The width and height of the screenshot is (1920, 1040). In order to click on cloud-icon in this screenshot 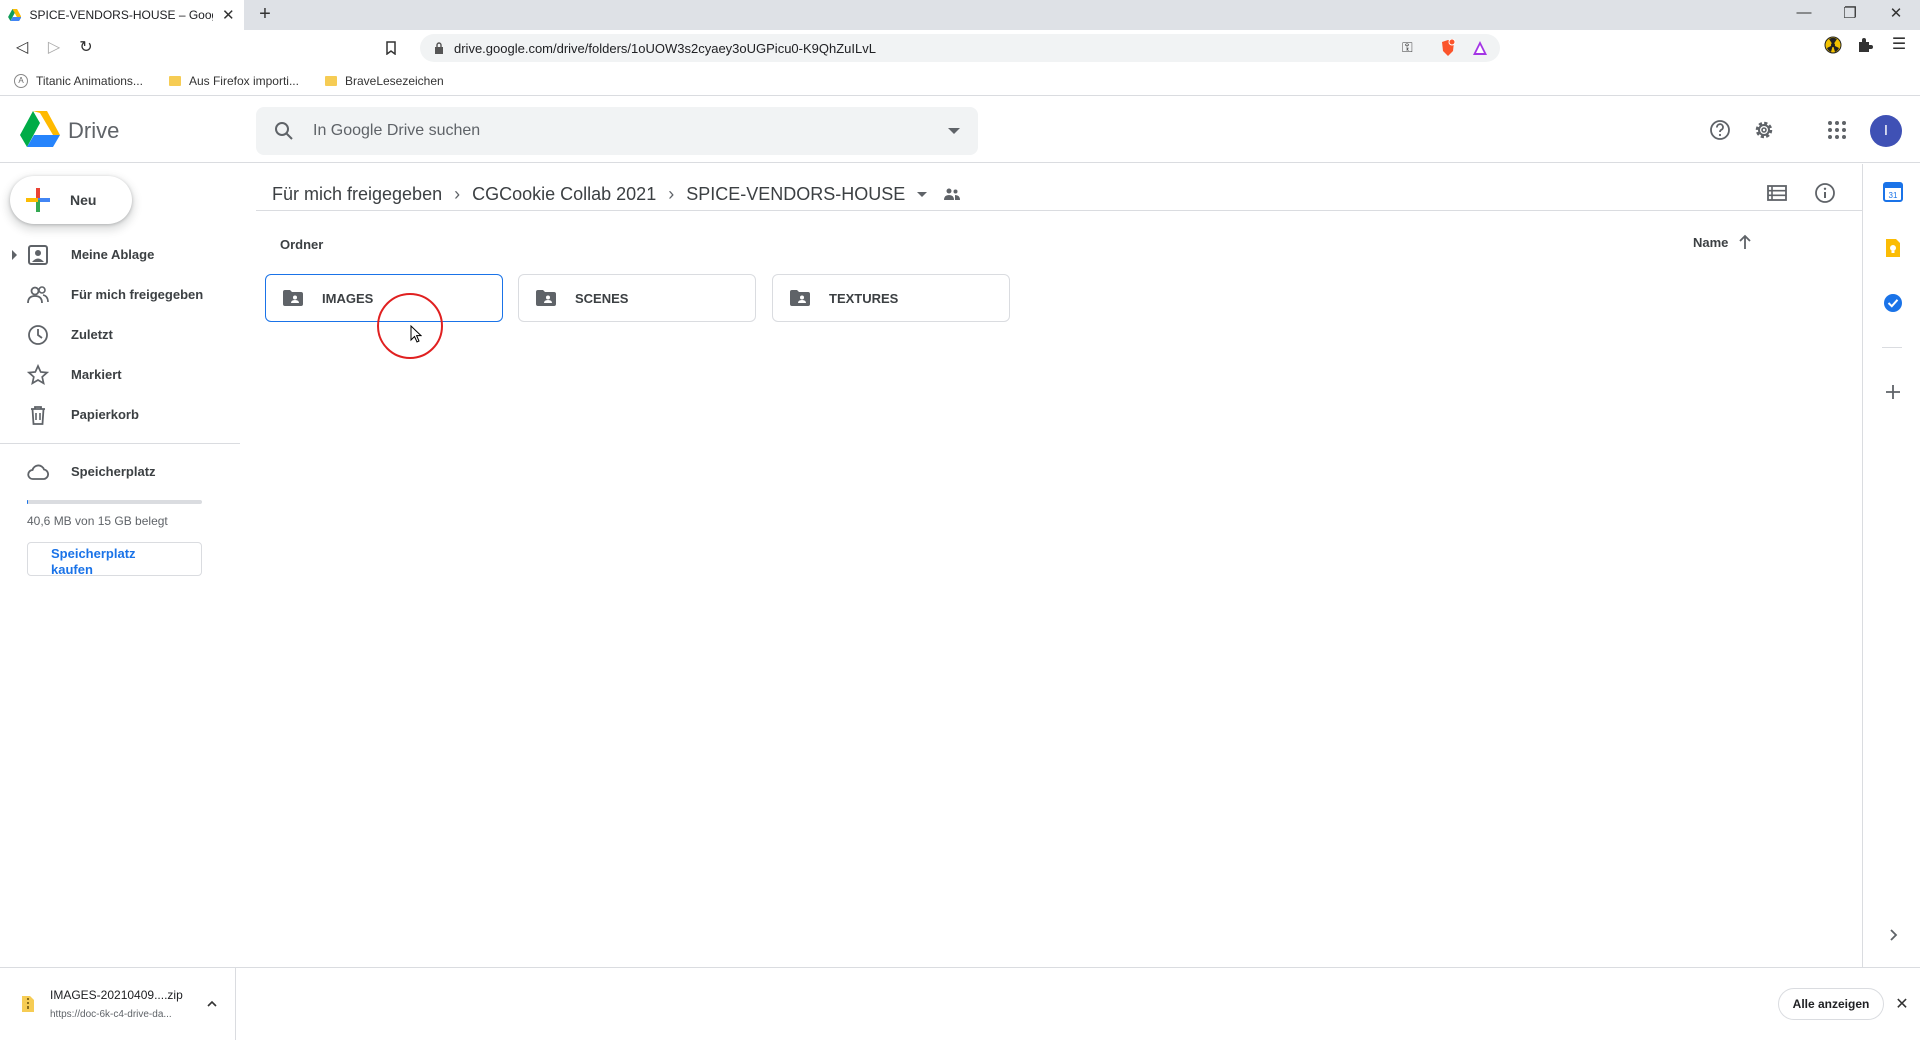, I will do `click(38, 472)`.